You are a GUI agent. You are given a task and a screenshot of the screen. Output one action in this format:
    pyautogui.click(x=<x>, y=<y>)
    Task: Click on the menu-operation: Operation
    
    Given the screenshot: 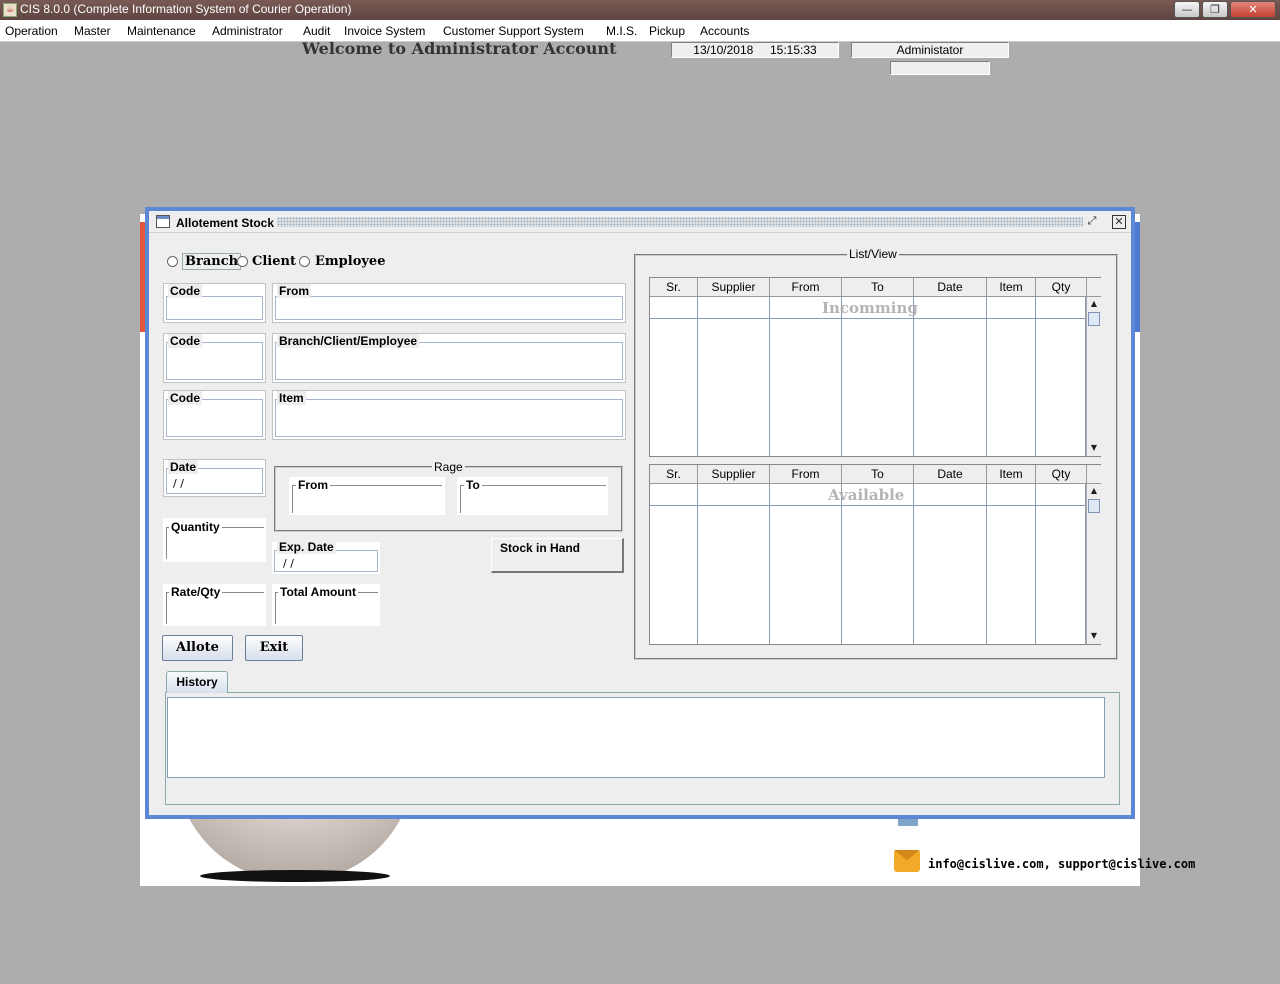 What is the action you would take?
    pyautogui.click(x=31, y=31)
    